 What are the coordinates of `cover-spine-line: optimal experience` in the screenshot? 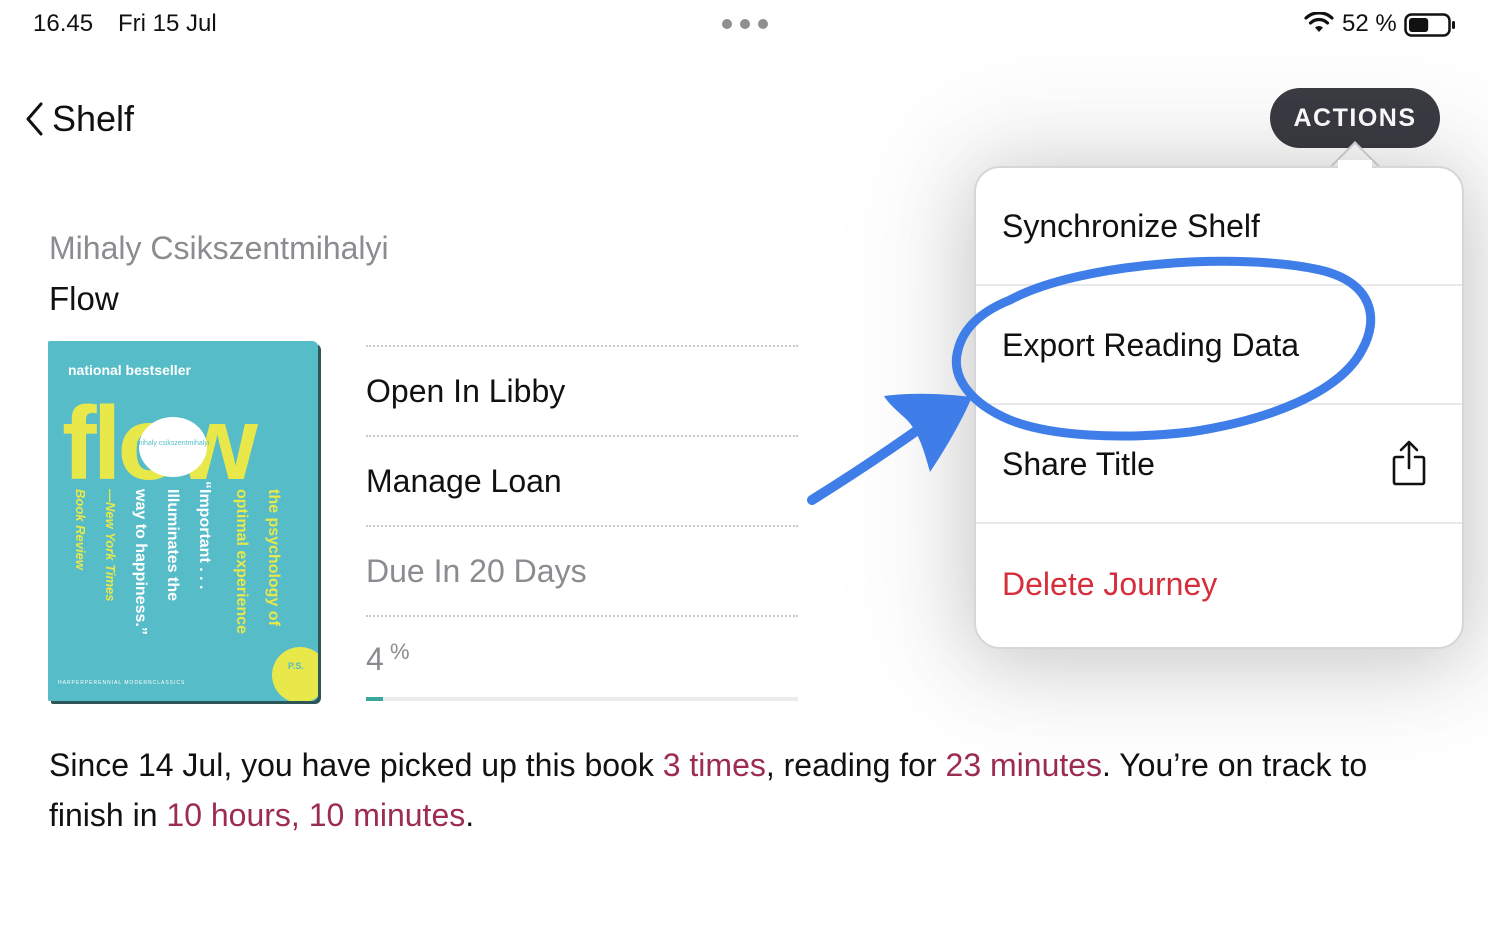 It's located at (241, 561).